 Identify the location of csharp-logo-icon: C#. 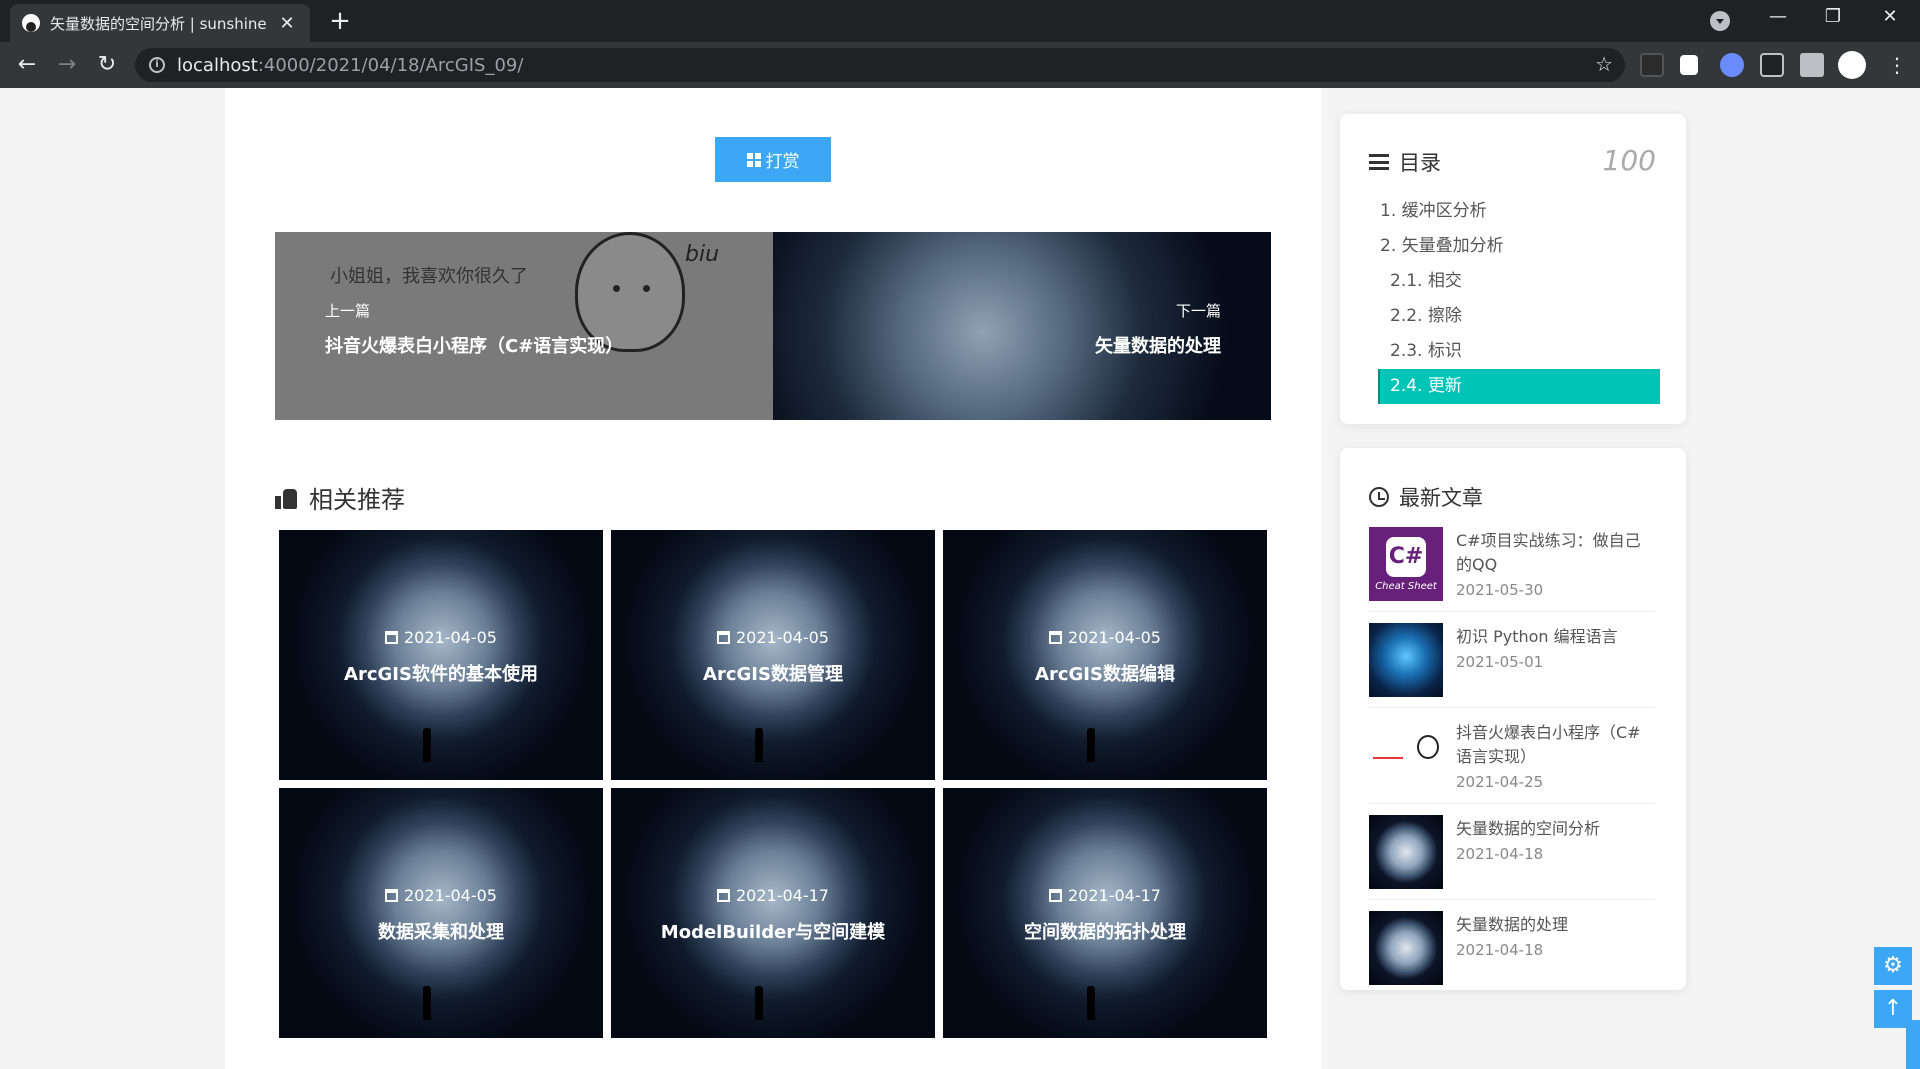
(1406, 556).